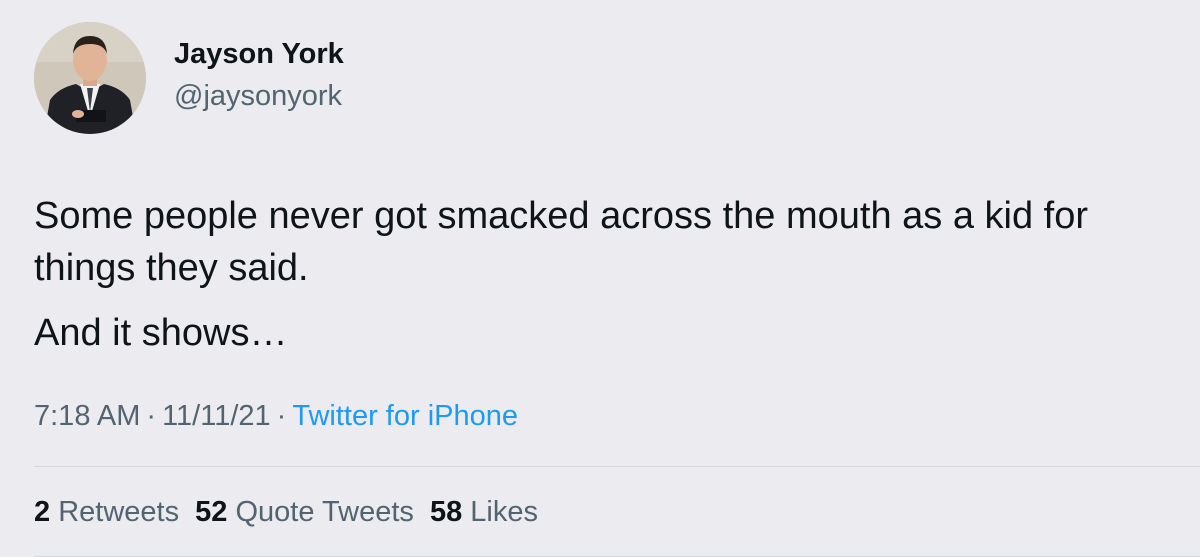  Describe the element at coordinates (324, 512) in the screenshot. I see `quote-tweets-label: Quote Tweets` at that location.